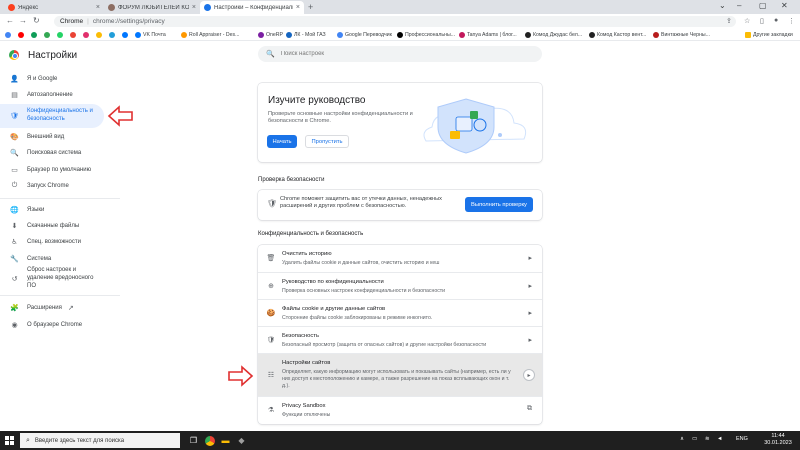  What do you see at coordinates (36, 20) in the screenshot?
I see `reload-icon: ↻` at bounding box center [36, 20].